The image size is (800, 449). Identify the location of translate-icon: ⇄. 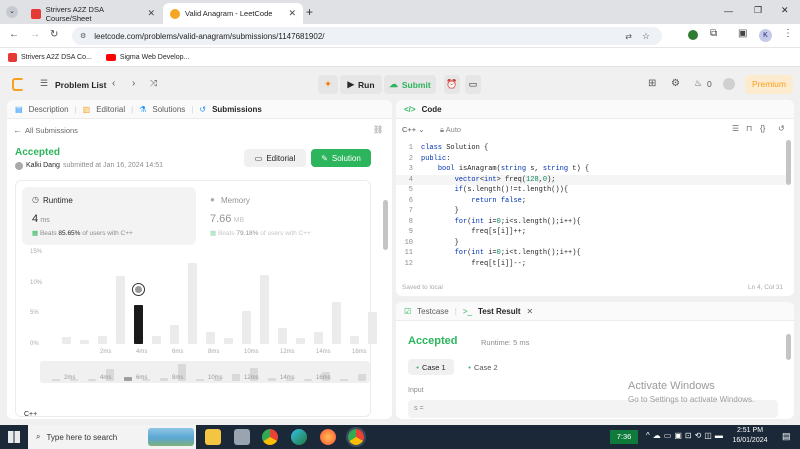
(628, 36).